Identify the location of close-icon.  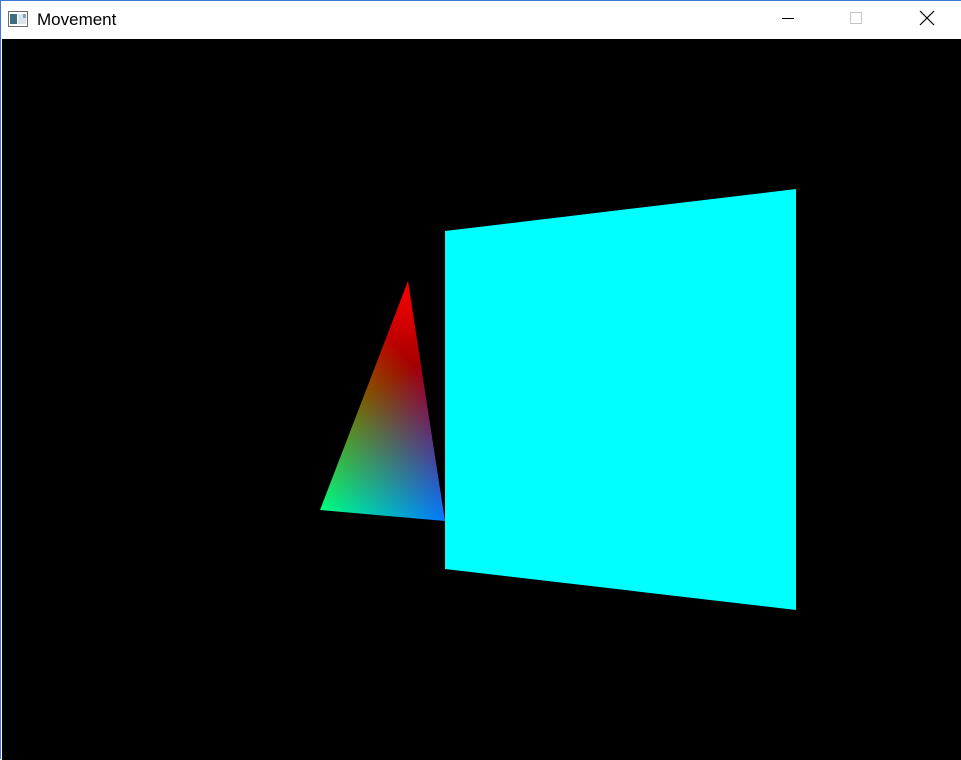
(927, 20).